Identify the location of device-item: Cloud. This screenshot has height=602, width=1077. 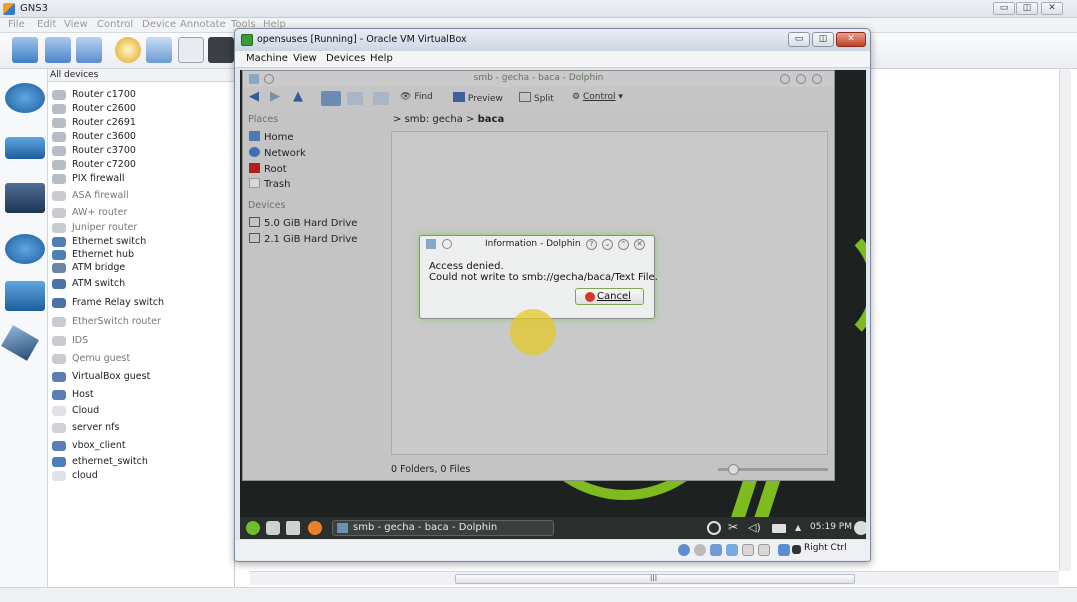
(75, 411).